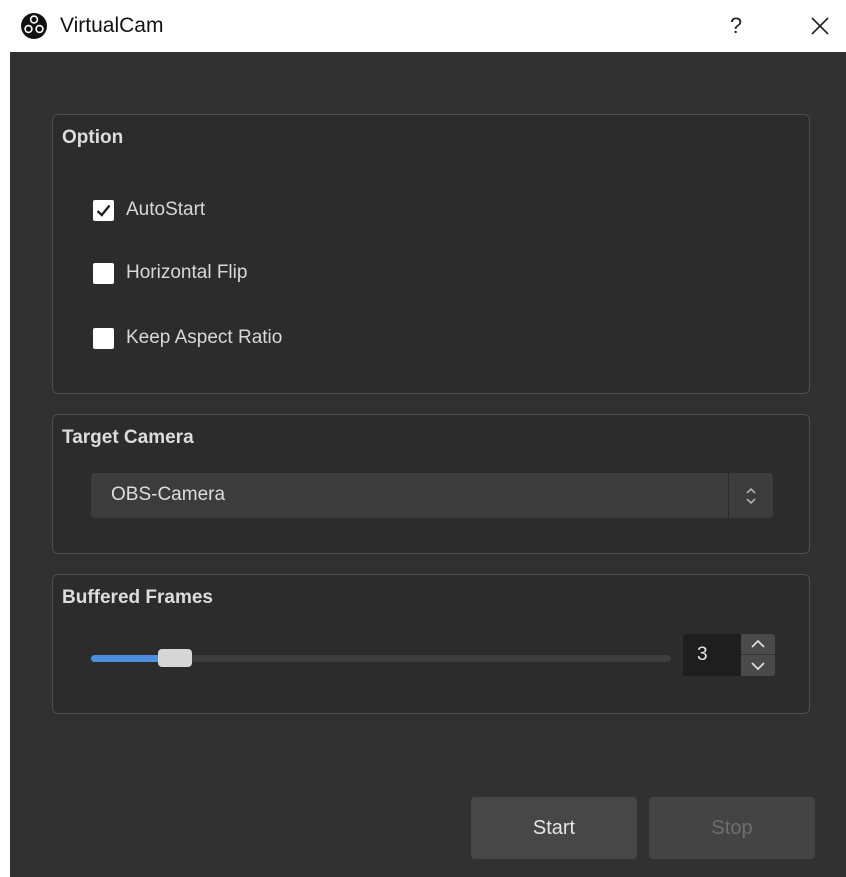 This screenshot has height=877, width=846. I want to click on close-button, so click(820, 26).